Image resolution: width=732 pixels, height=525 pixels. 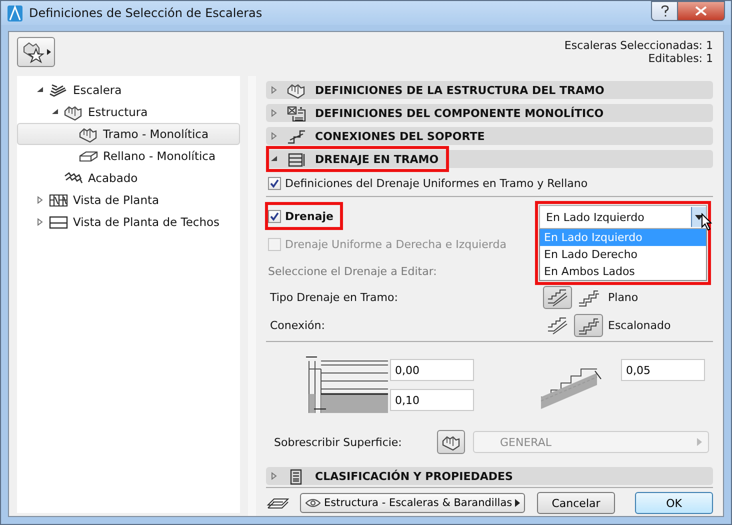 I want to click on drain-grid-icon, so click(x=296, y=159).